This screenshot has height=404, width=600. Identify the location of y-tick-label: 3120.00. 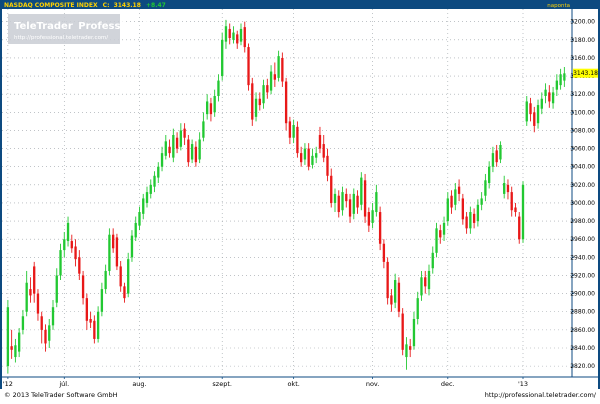
(582, 94).